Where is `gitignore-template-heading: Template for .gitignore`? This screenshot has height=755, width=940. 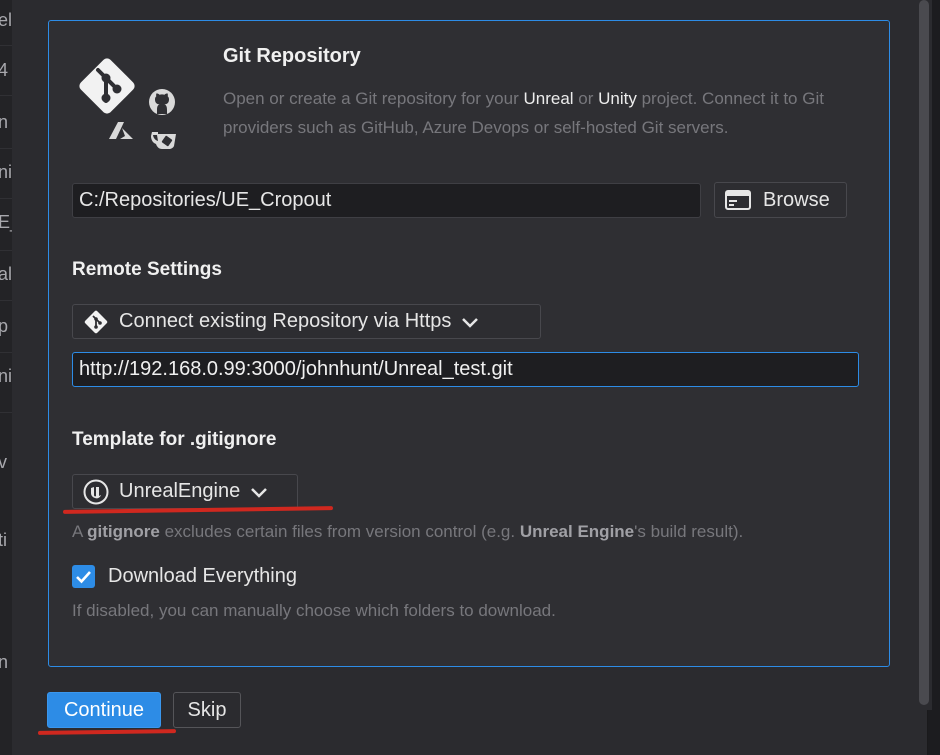
gitignore-template-heading: Template for .gitignore is located at coordinates (174, 439).